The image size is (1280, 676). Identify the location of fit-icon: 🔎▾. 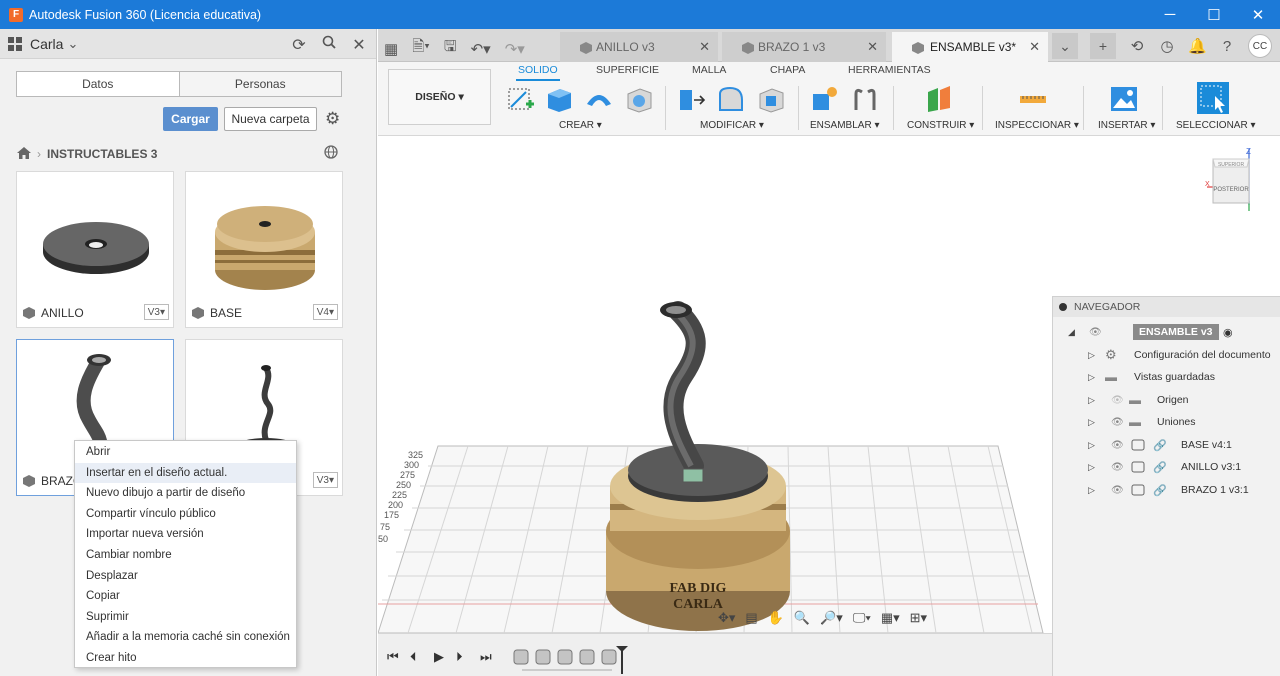
(831, 618).